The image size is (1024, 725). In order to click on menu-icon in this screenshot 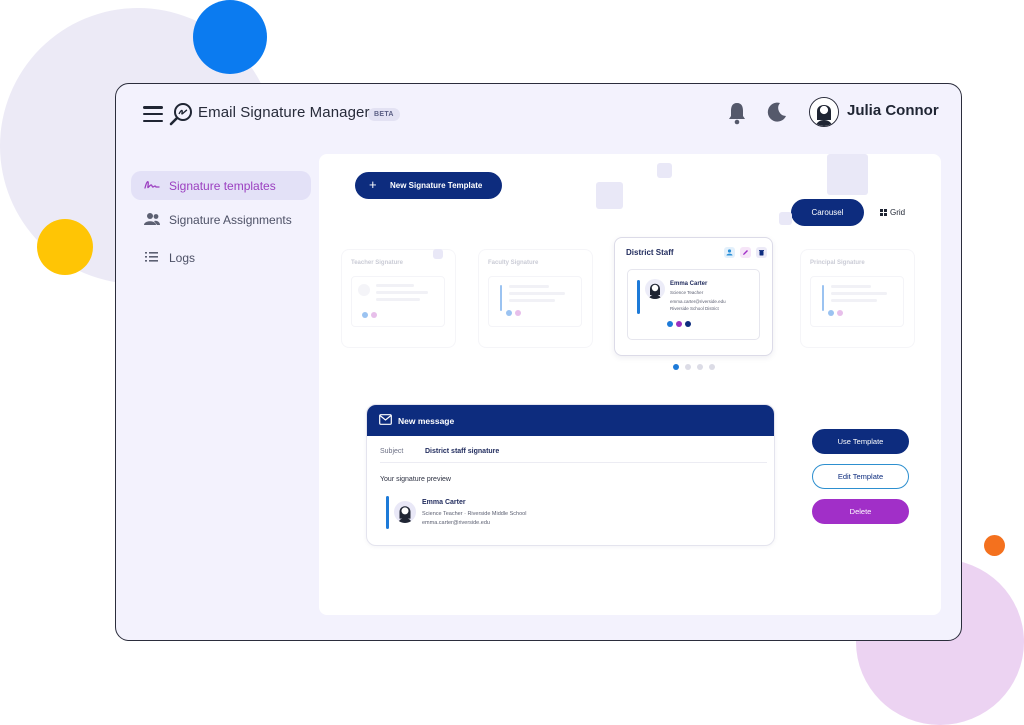, I will do `click(153, 114)`.